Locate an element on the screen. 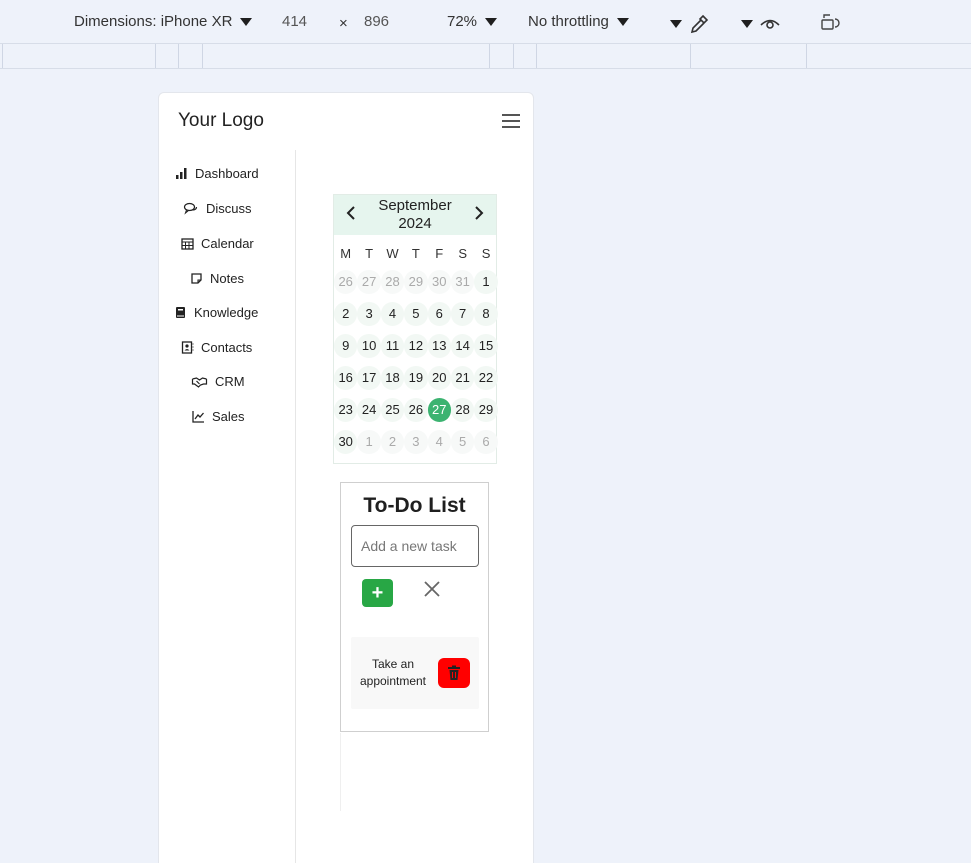 This screenshot has height=863, width=971. week-row: 23 24 25 26 27 28 29 is located at coordinates (416, 410).